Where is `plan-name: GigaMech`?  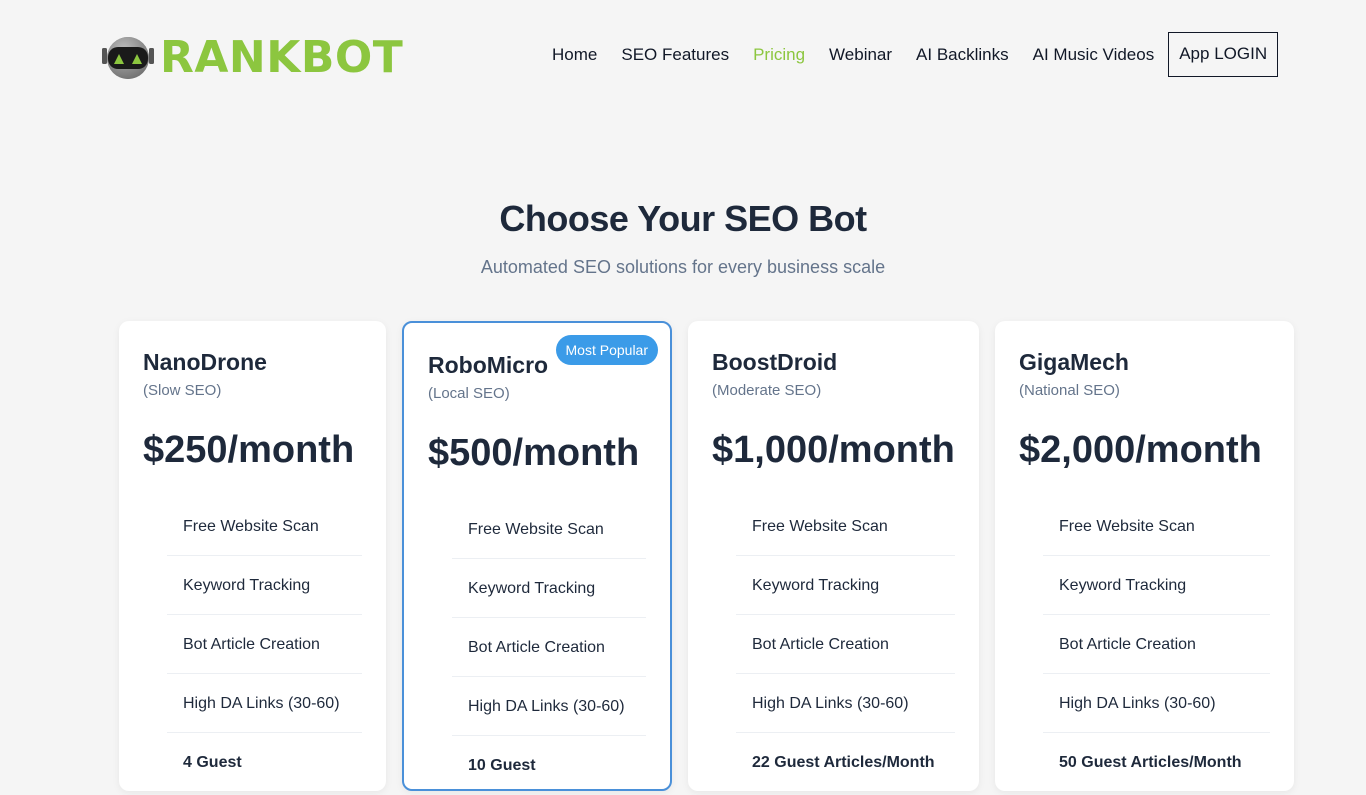
plan-name: GigaMech is located at coordinates (1074, 362).